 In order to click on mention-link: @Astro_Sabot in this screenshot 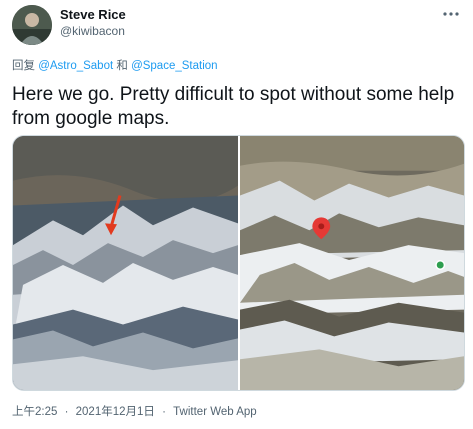, I will do `click(75, 66)`.